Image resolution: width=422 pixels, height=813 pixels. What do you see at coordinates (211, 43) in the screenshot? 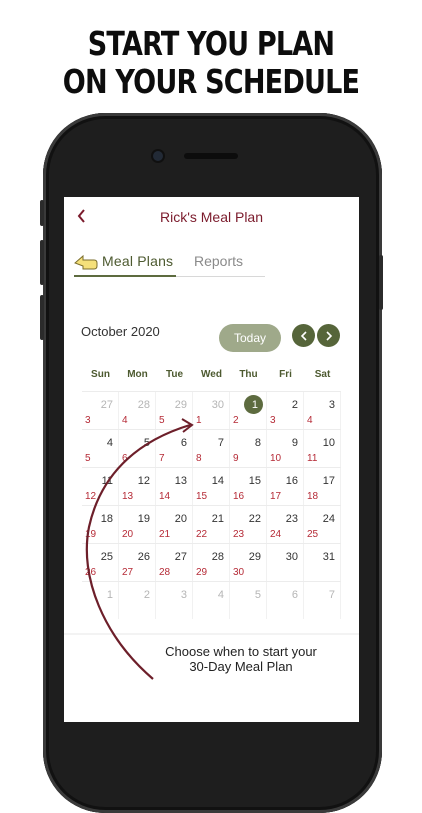
I see `headline-line-1: START YOU PLAN` at bounding box center [211, 43].